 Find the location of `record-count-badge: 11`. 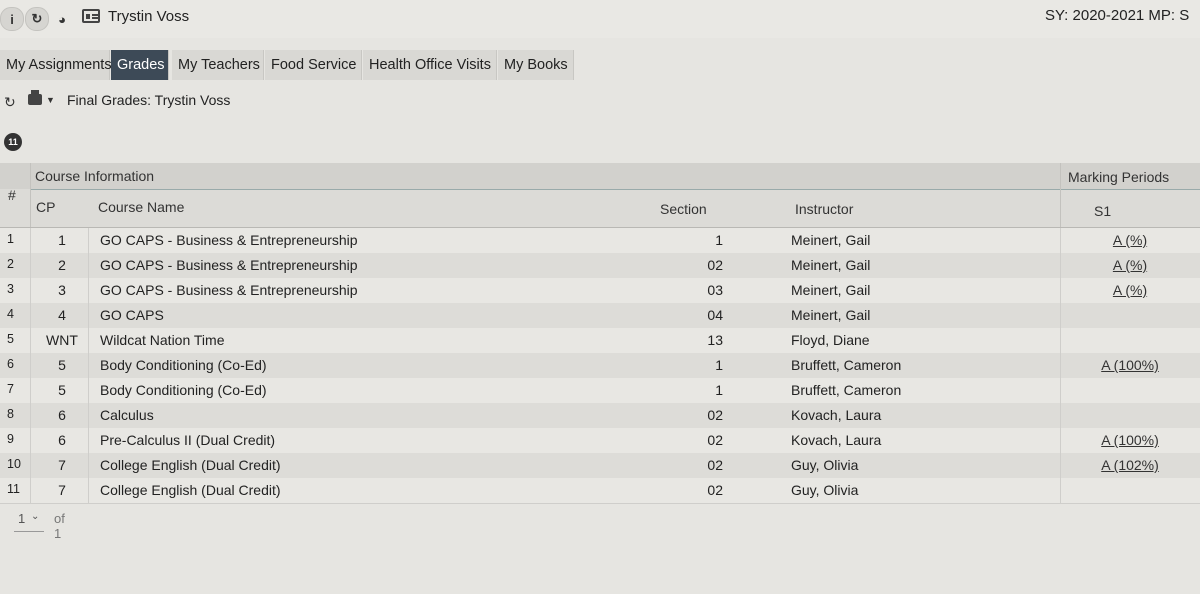

record-count-badge: 11 is located at coordinates (13, 142).